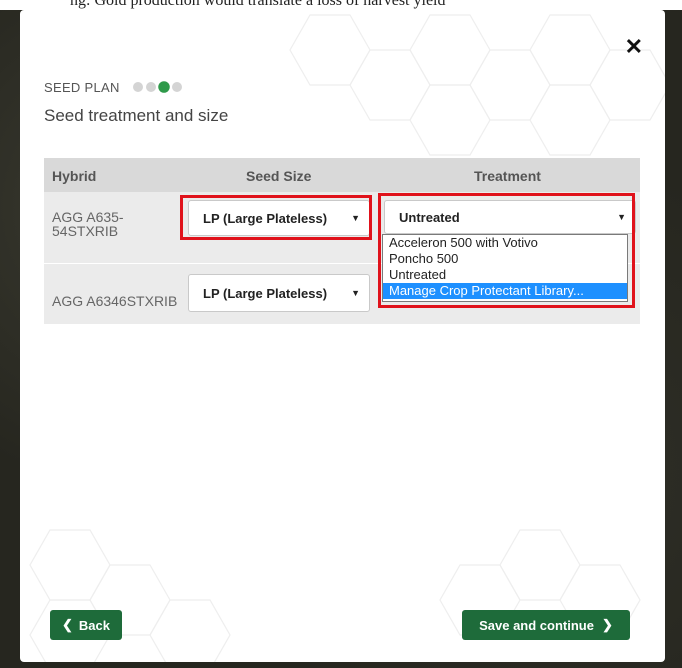 This screenshot has height=668, width=682. Describe the element at coordinates (74, 176) in the screenshot. I see `header-hybrid: Hybrid` at that location.